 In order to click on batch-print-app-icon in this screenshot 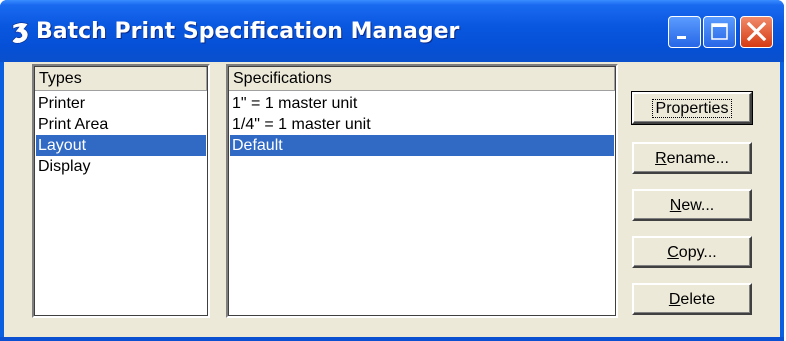, I will do `click(20, 33)`.